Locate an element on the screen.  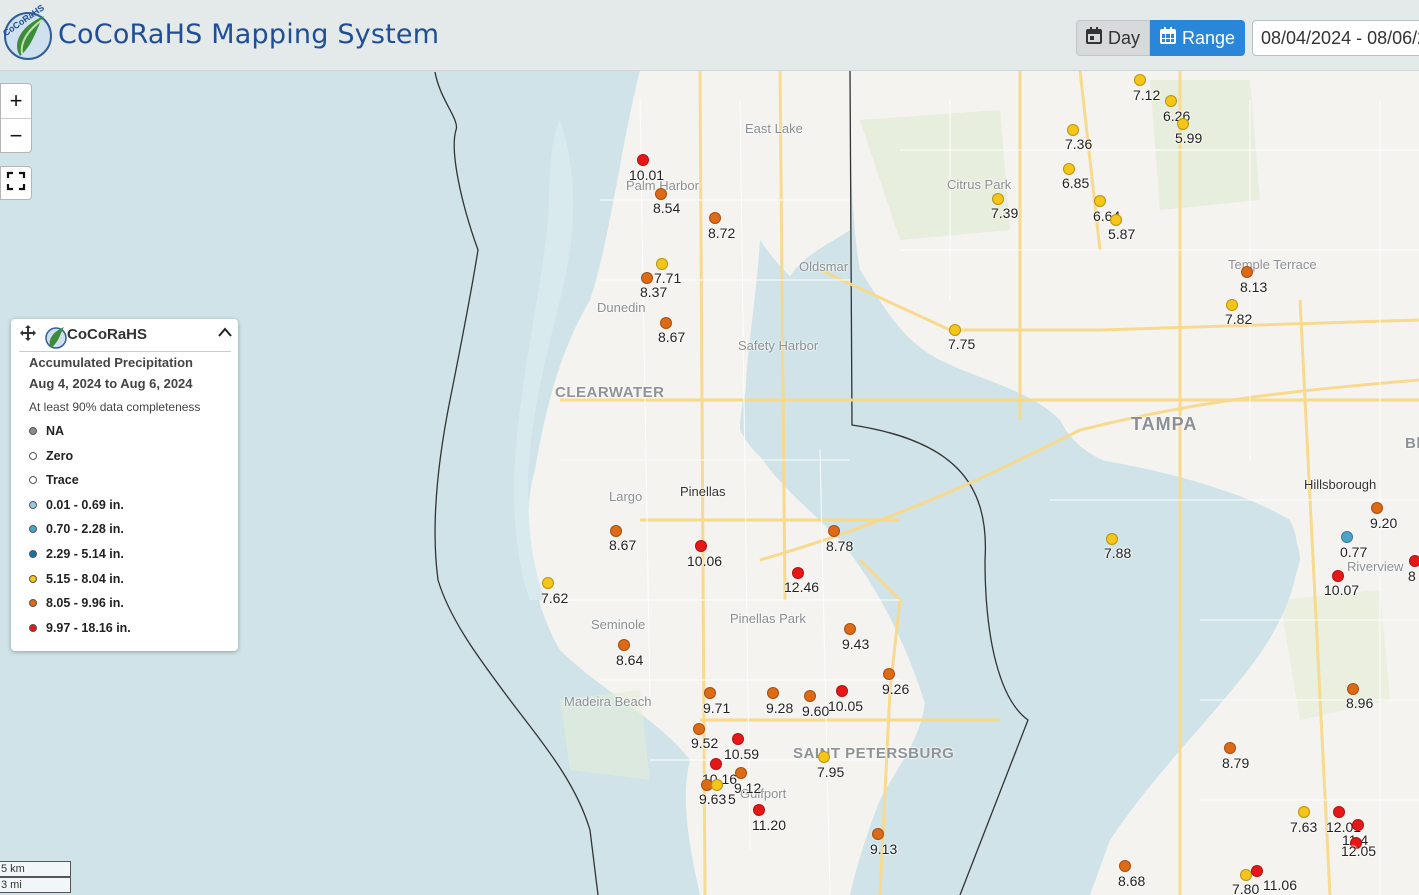
page-title: CoCoRaHS Mapping System is located at coordinates (249, 34).